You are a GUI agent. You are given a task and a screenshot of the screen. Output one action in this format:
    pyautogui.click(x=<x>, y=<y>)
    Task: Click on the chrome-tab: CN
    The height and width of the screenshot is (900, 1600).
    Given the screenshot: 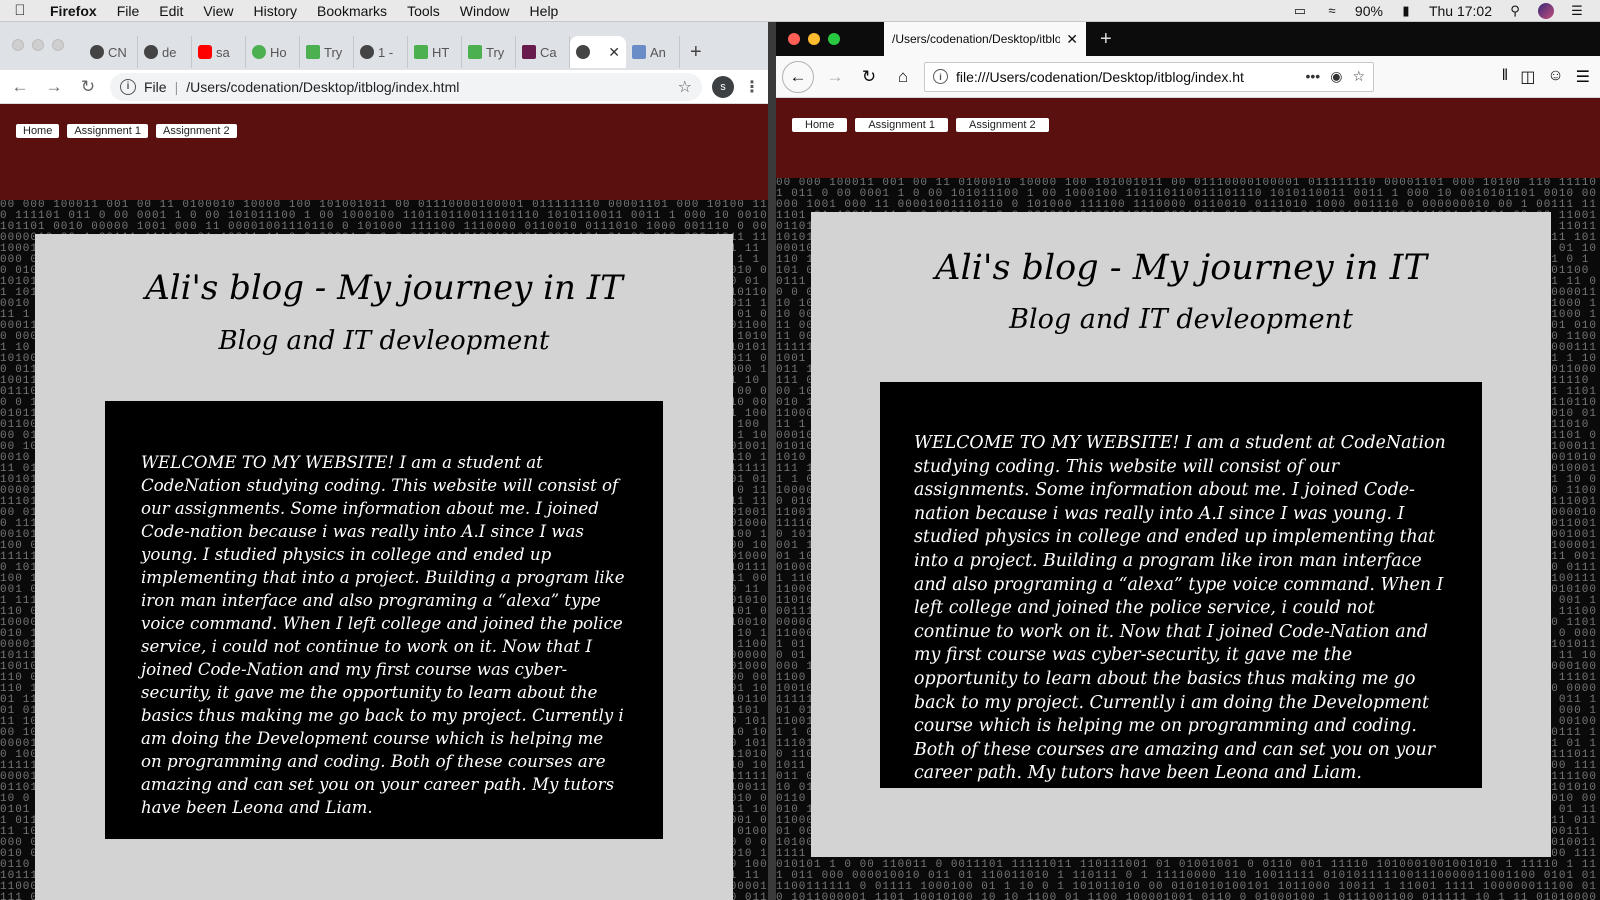 What is the action you would take?
    pyautogui.click(x=111, y=52)
    